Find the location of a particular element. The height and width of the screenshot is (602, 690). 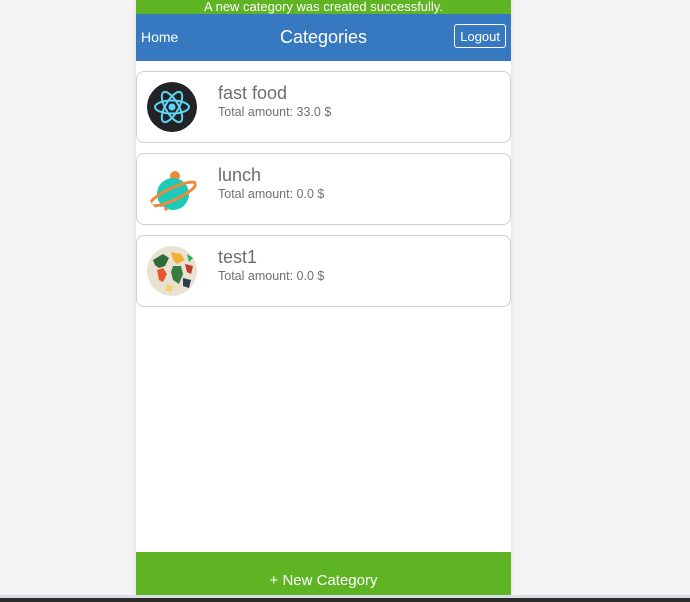

react-atom-icon is located at coordinates (172, 107).